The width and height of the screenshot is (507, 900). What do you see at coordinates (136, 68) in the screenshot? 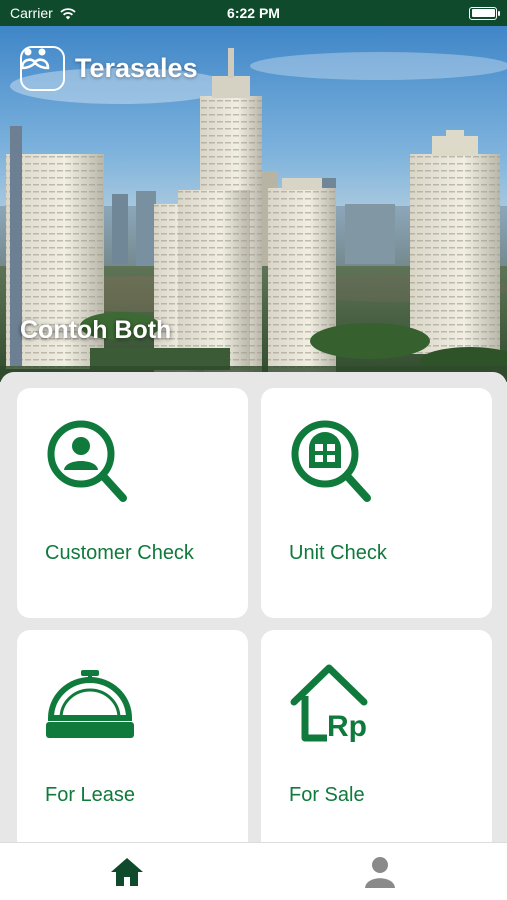
I see `app-name: Terasales` at bounding box center [136, 68].